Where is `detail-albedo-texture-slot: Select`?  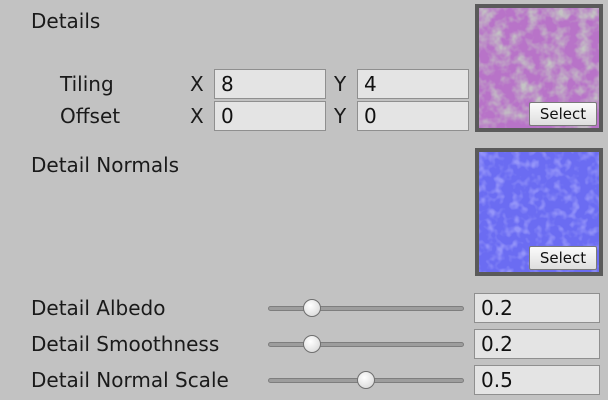 detail-albedo-texture-slot: Select is located at coordinates (539, 68).